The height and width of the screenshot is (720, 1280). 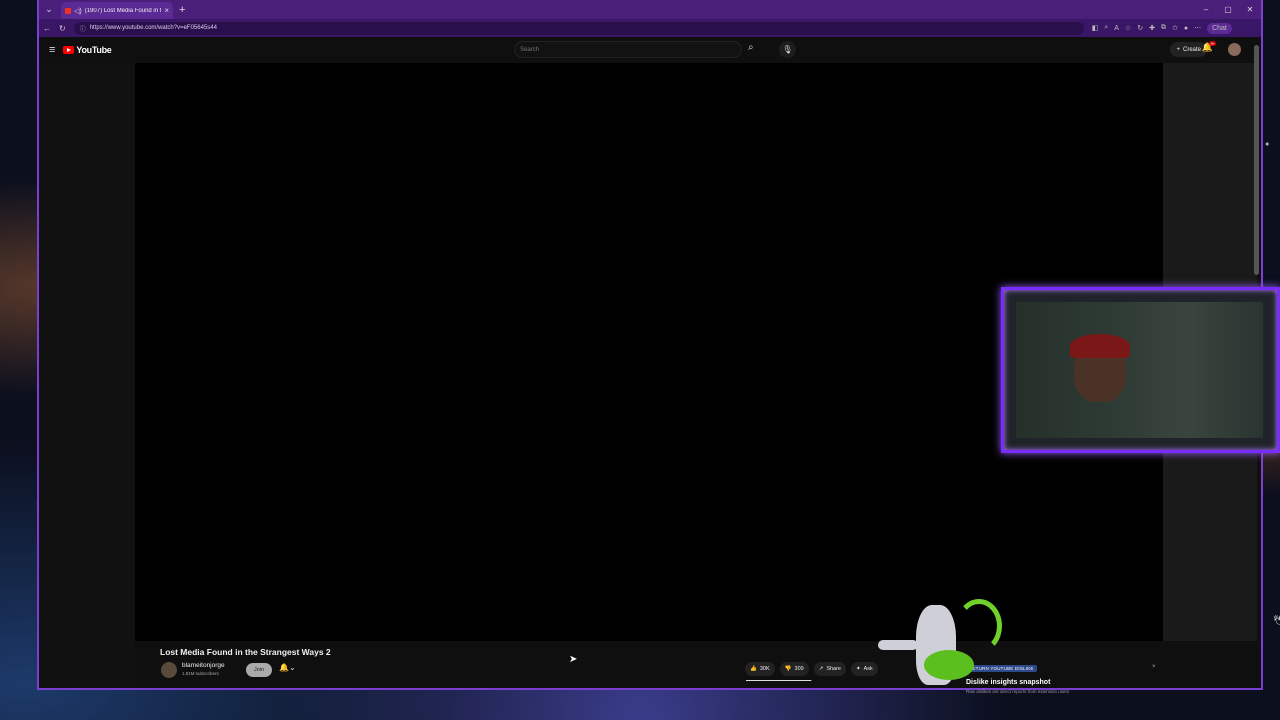 I want to click on thumbs-up-icon: 👍, so click(x=753, y=669).